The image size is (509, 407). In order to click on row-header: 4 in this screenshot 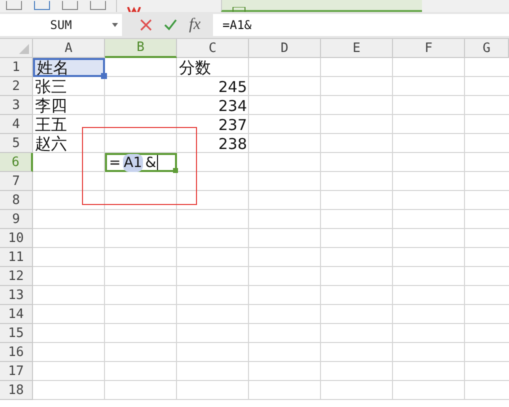, I will do `click(16, 124)`.